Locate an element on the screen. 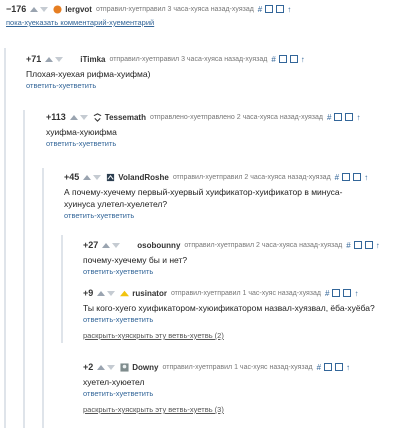  comment-text: хуетел-хуюетел is located at coordinates (114, 382).